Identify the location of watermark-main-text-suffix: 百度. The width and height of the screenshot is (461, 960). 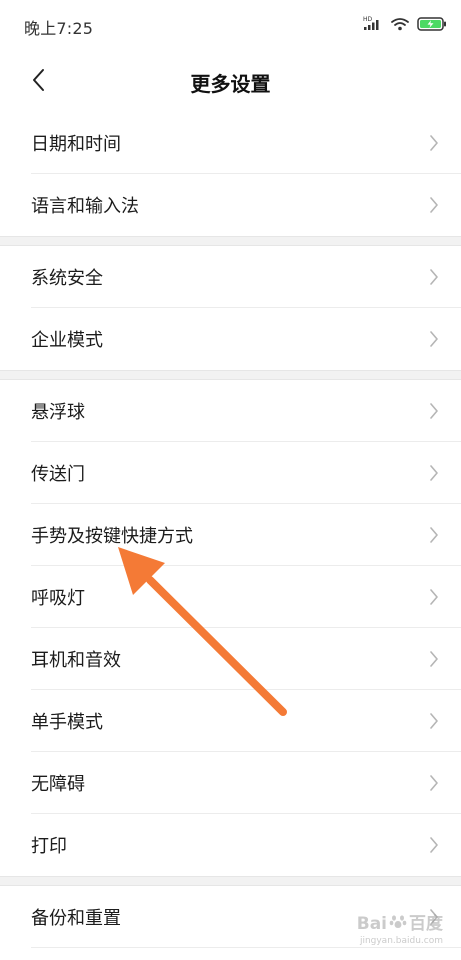
(426, 923).